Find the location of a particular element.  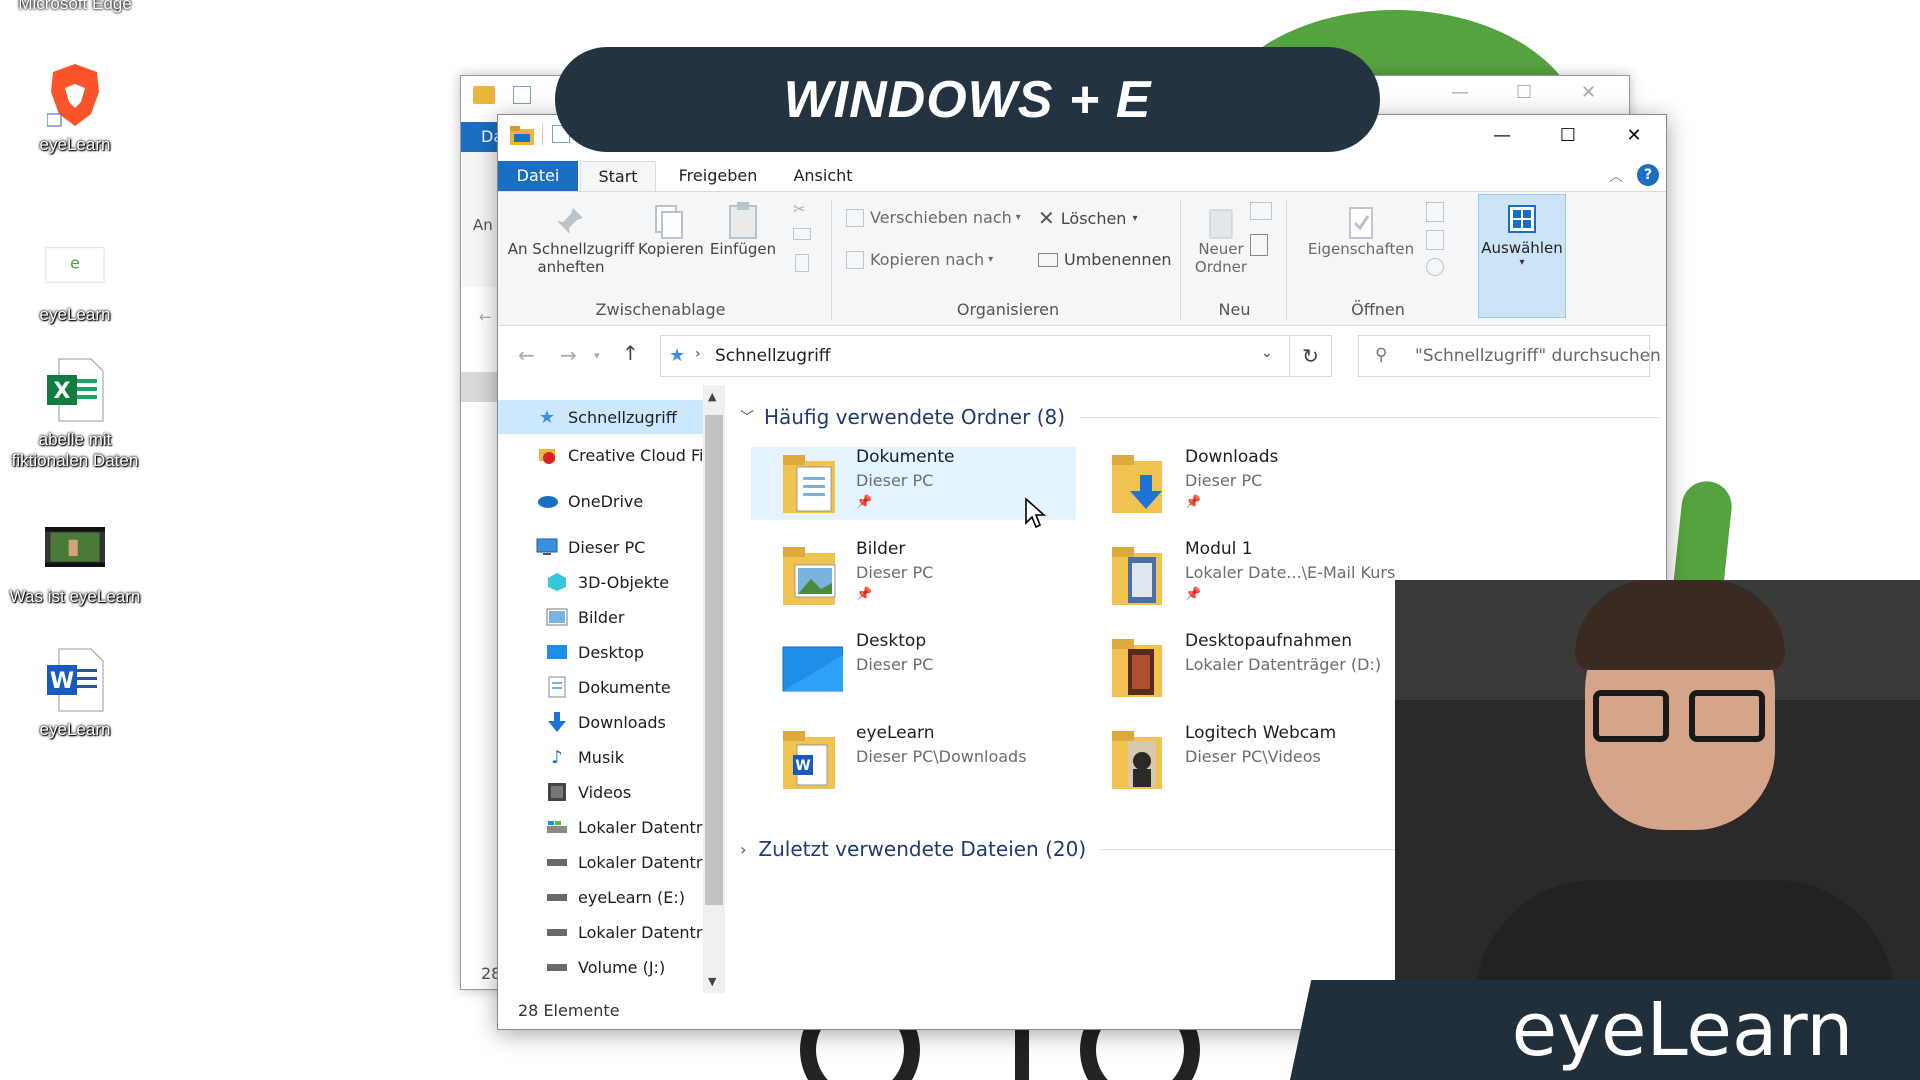

back-arrow-icon: ← is located at coordinates (485, 317).